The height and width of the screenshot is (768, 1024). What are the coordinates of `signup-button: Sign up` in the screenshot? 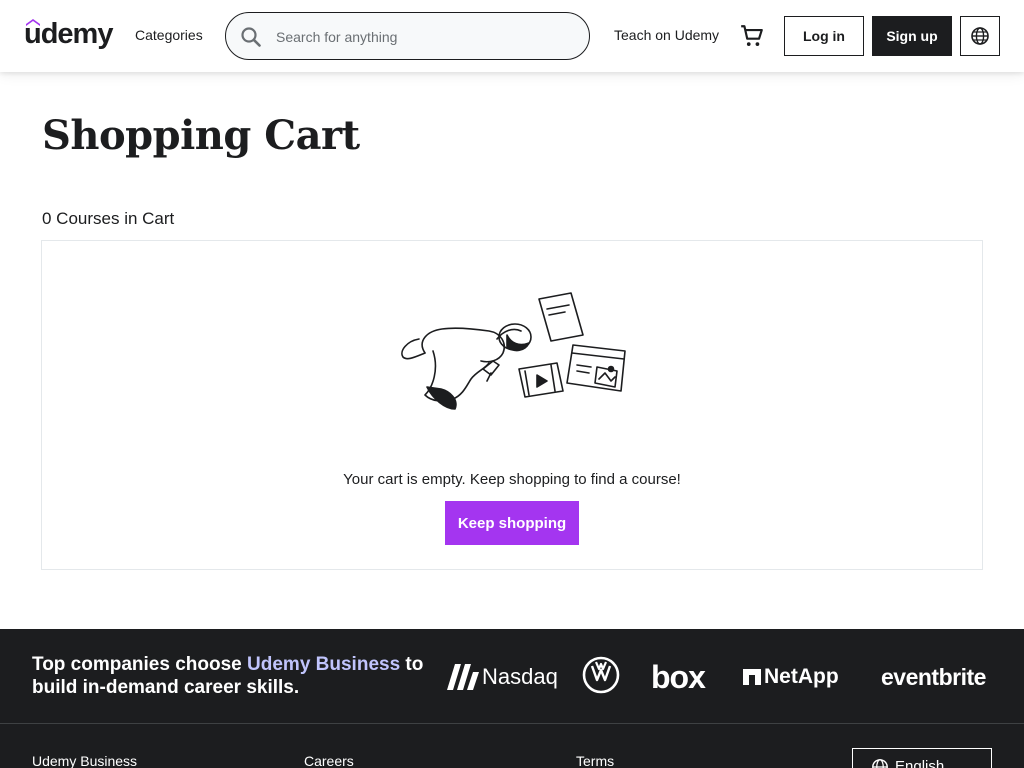 It's located at (912, 36).